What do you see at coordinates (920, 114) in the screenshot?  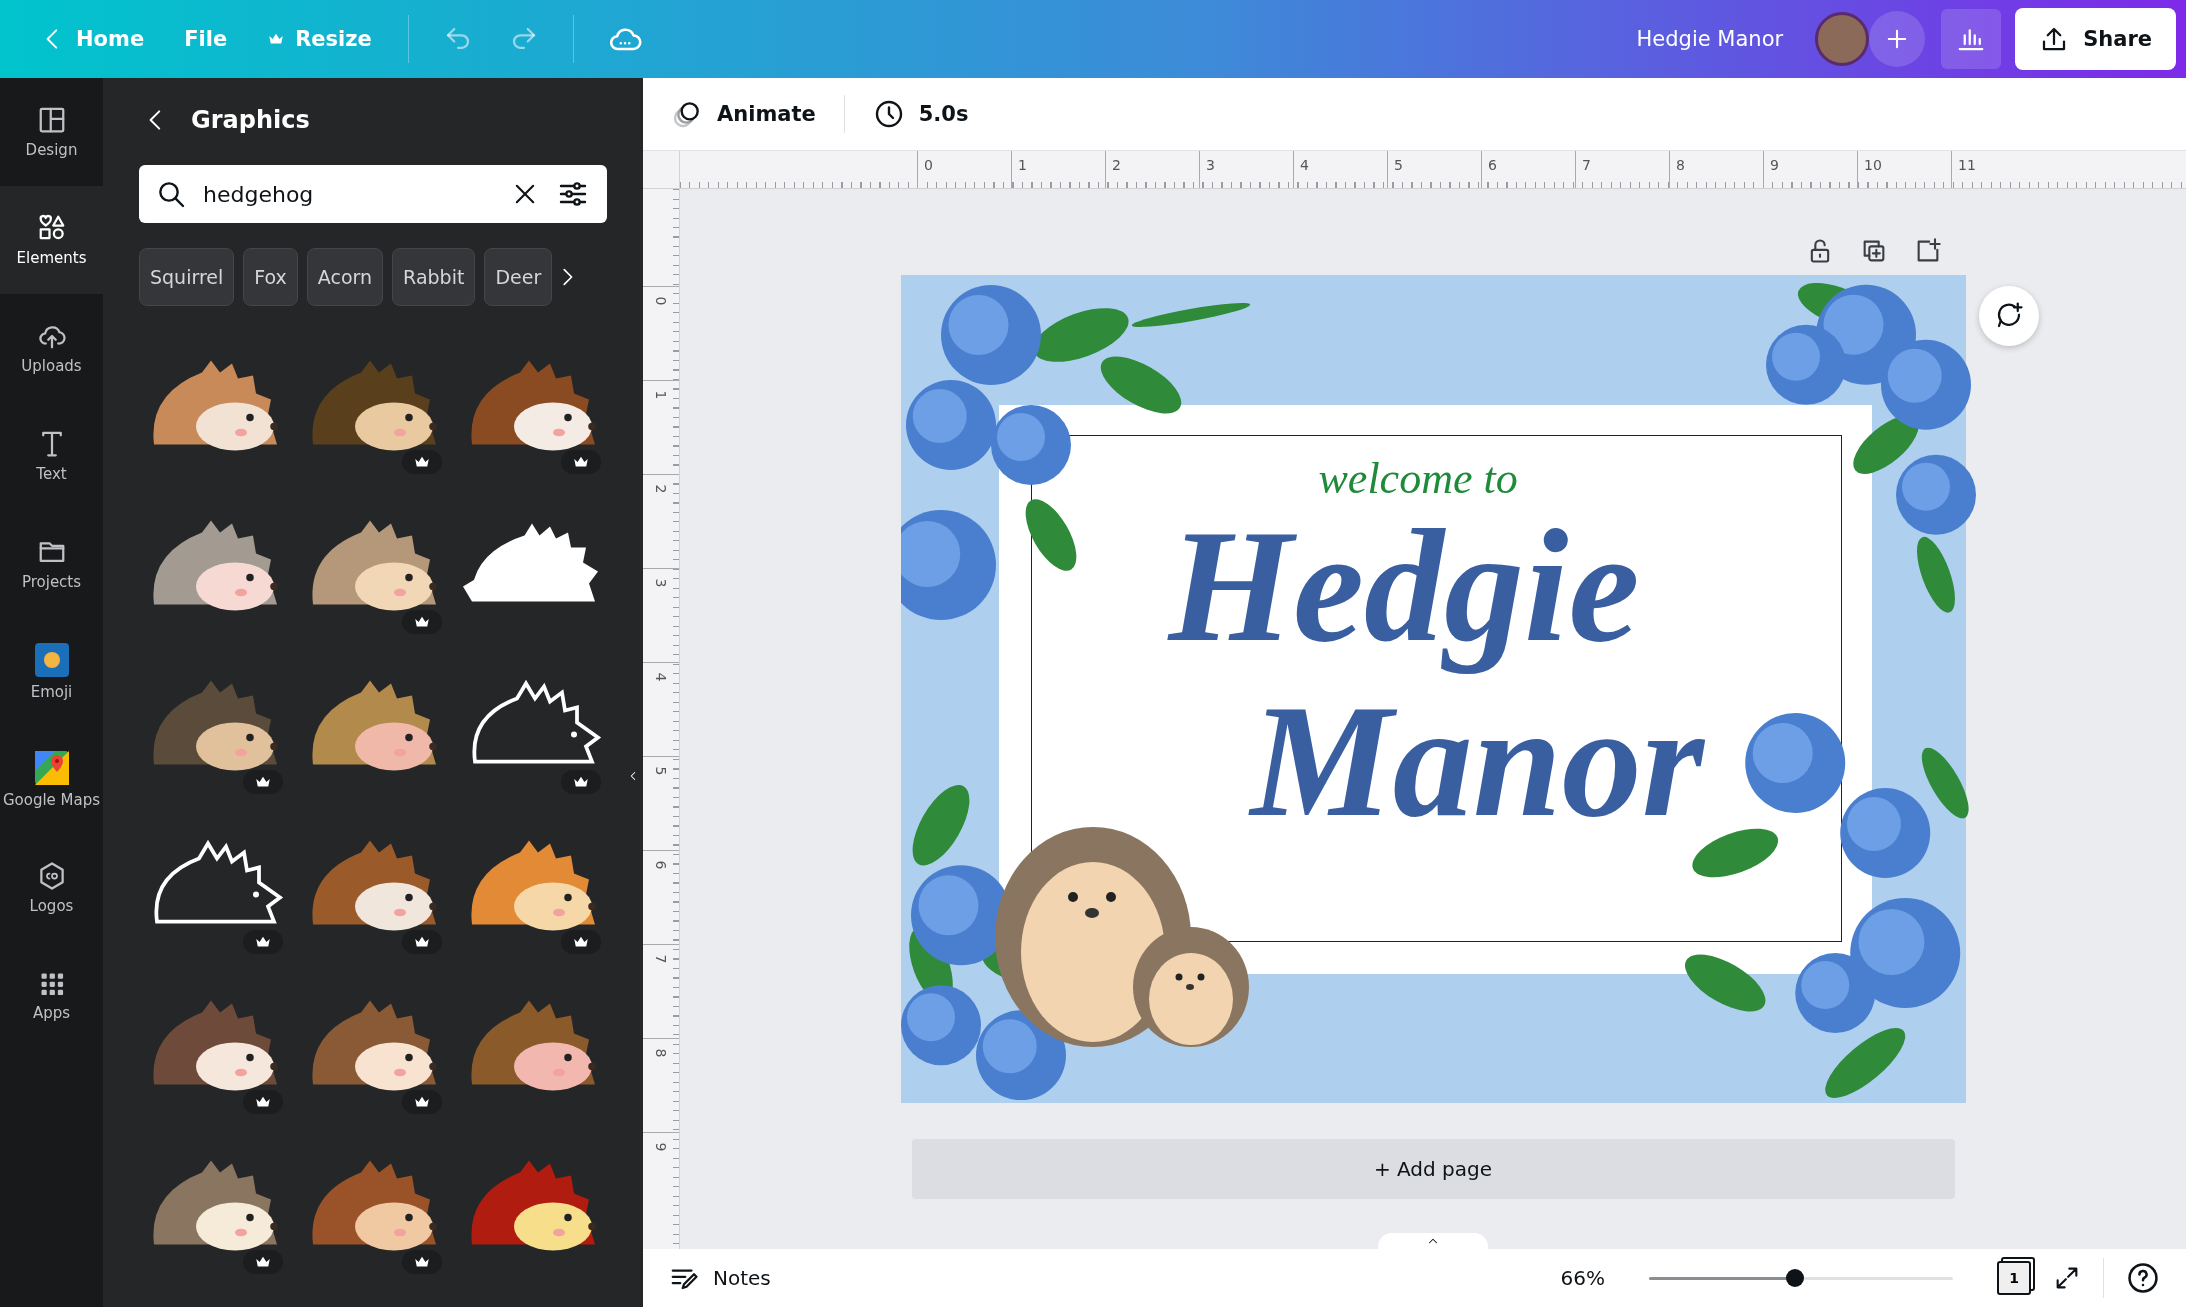 I see `duration-button: 5.0s` at bounding box center [920, 114].